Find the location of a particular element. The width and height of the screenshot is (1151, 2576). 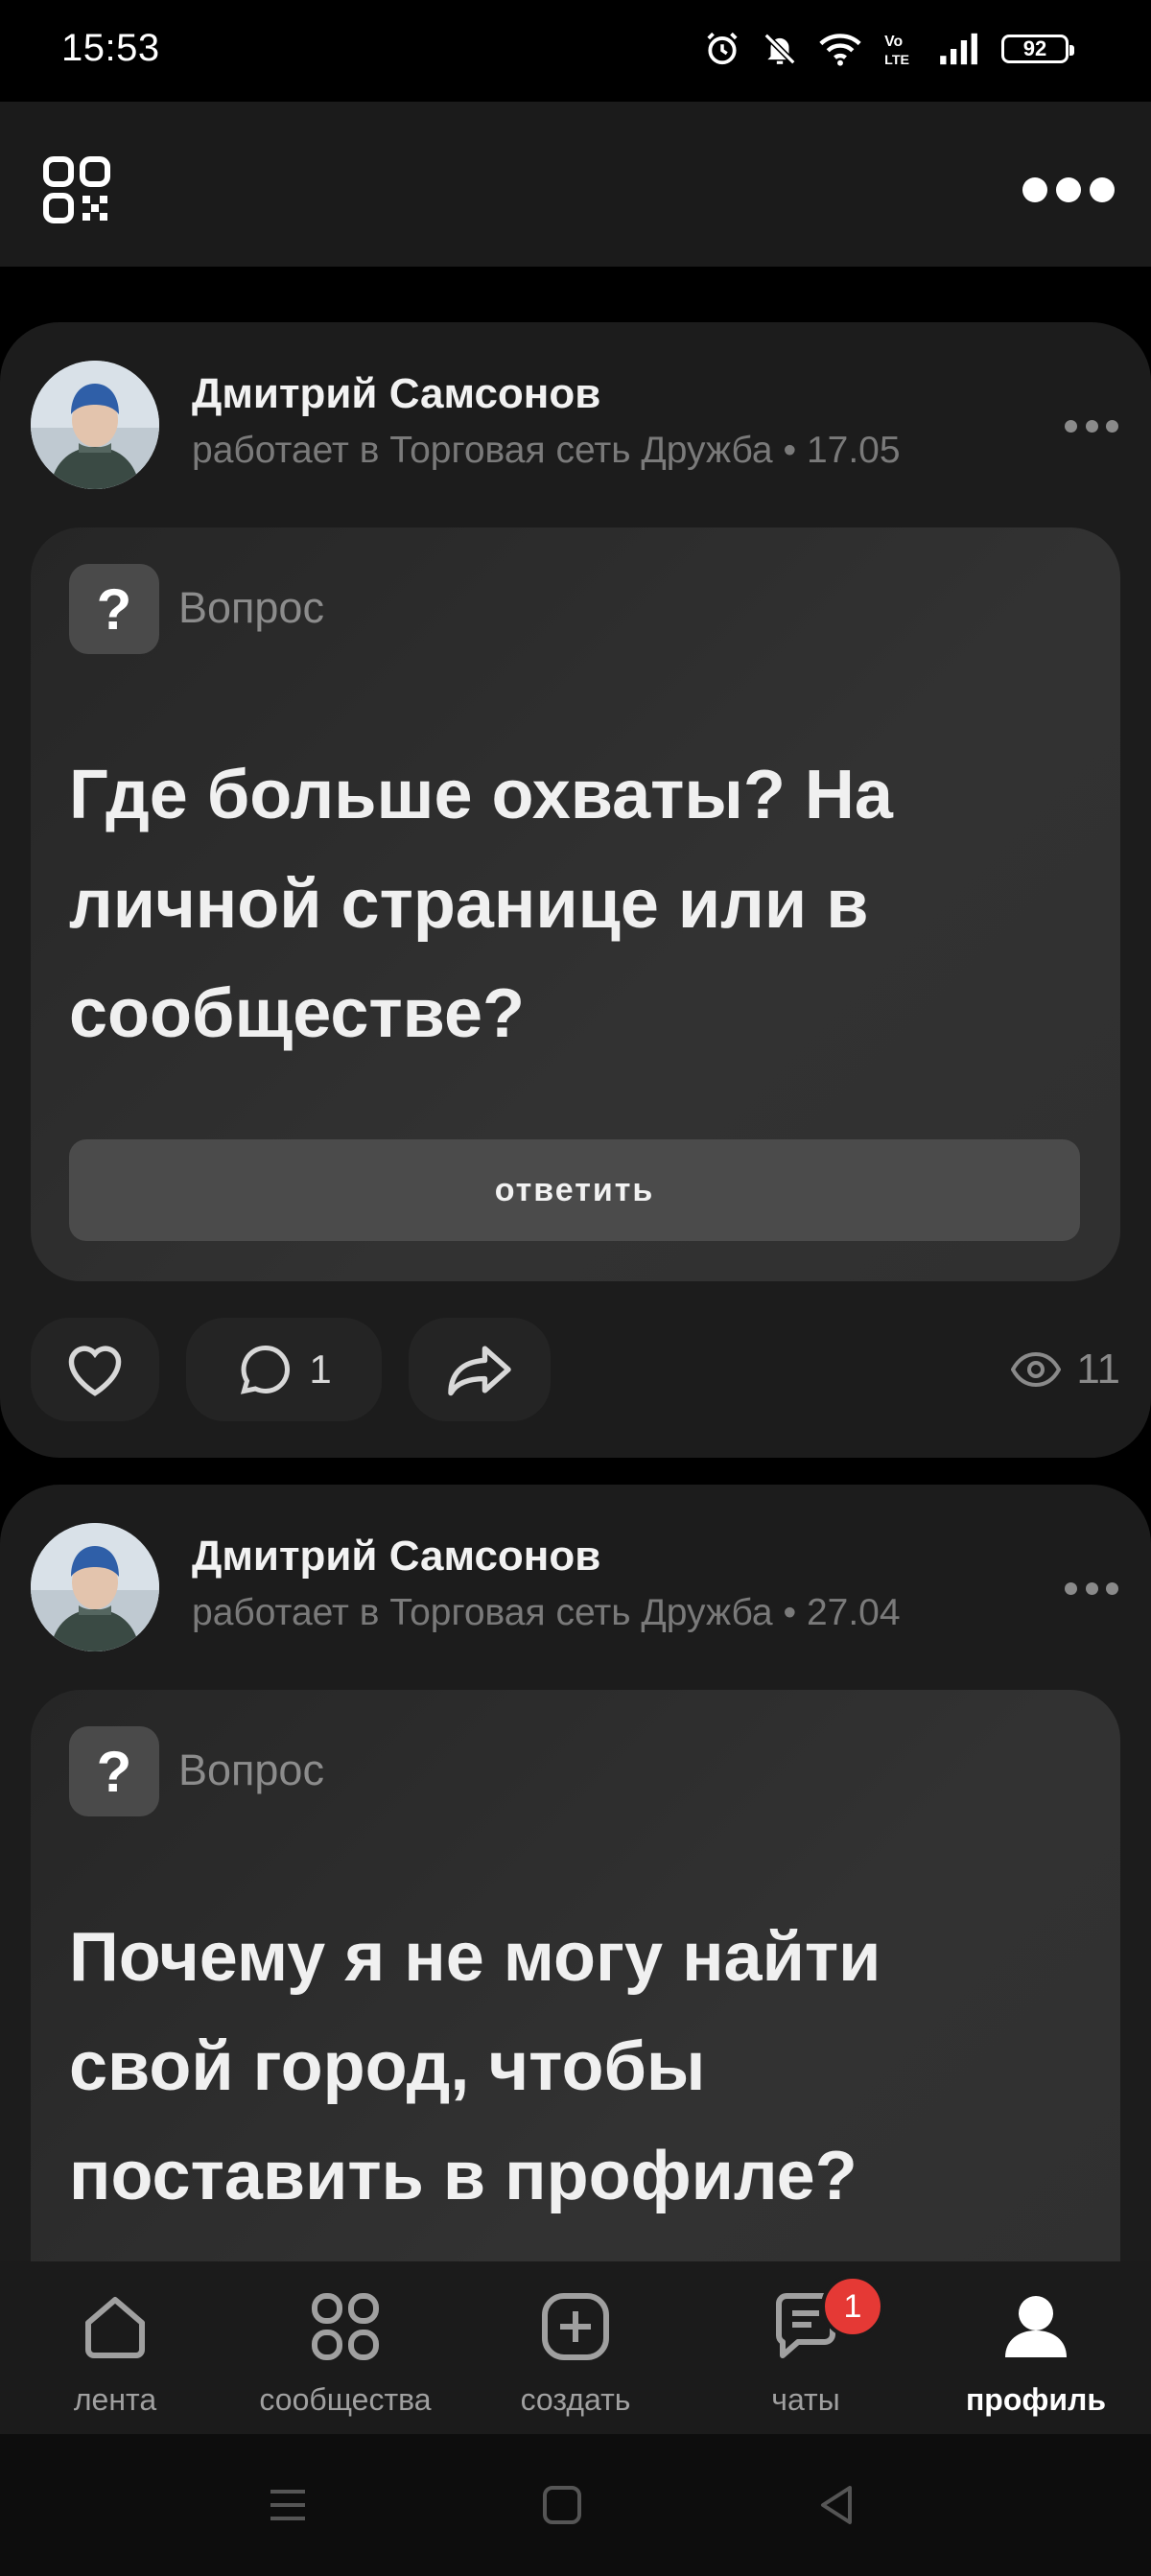

create-icon is located at coordinates (575, 2326).